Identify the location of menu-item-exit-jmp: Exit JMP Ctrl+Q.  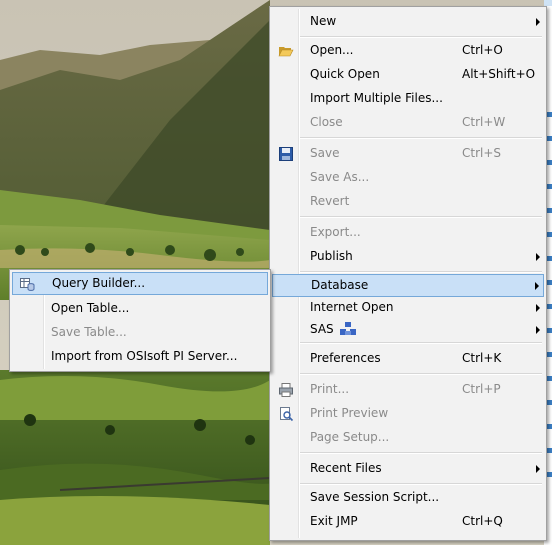
(408, 521).